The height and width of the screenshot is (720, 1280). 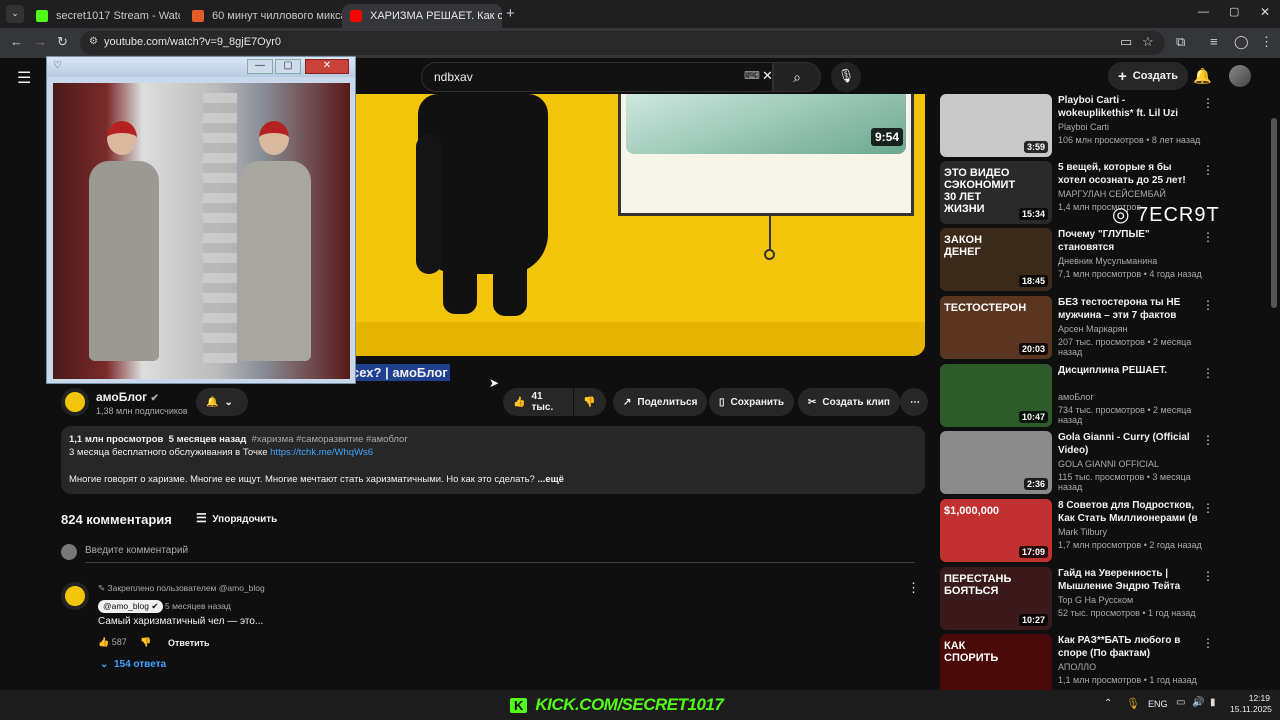 What do you see at coordinates (1107, 261) in the screenshot?
I see `related-video-channel: Дневник Мусульманина` at bounding box center [1107, 261].